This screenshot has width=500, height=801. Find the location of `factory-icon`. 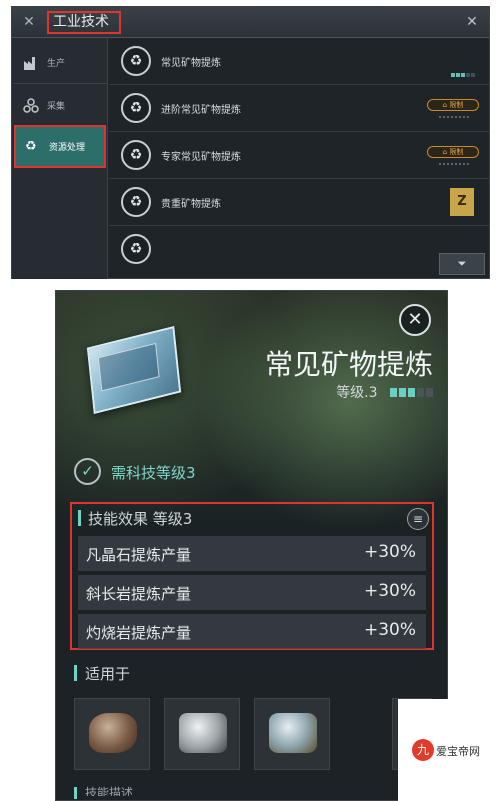

factory-icon is located at coordinates (29, 63).